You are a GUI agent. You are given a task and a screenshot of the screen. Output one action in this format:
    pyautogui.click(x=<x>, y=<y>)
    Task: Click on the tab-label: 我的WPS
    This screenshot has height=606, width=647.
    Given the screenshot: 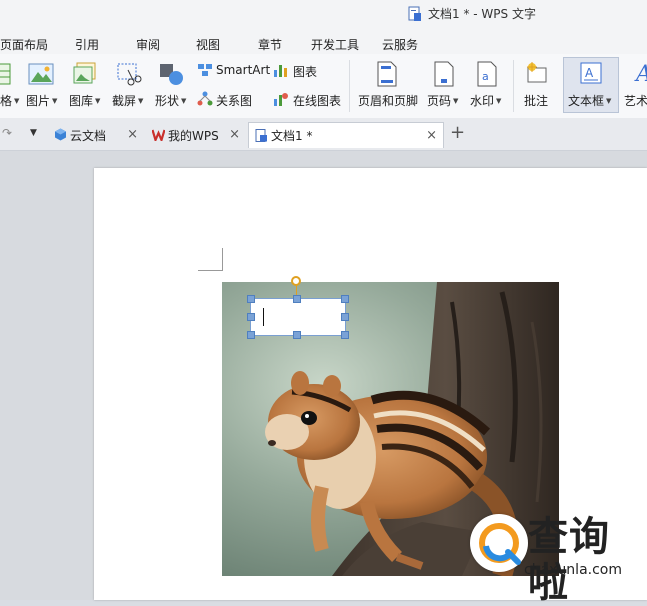 What is the action you would take?
    pyautogui.click(x=193, y=135)
    